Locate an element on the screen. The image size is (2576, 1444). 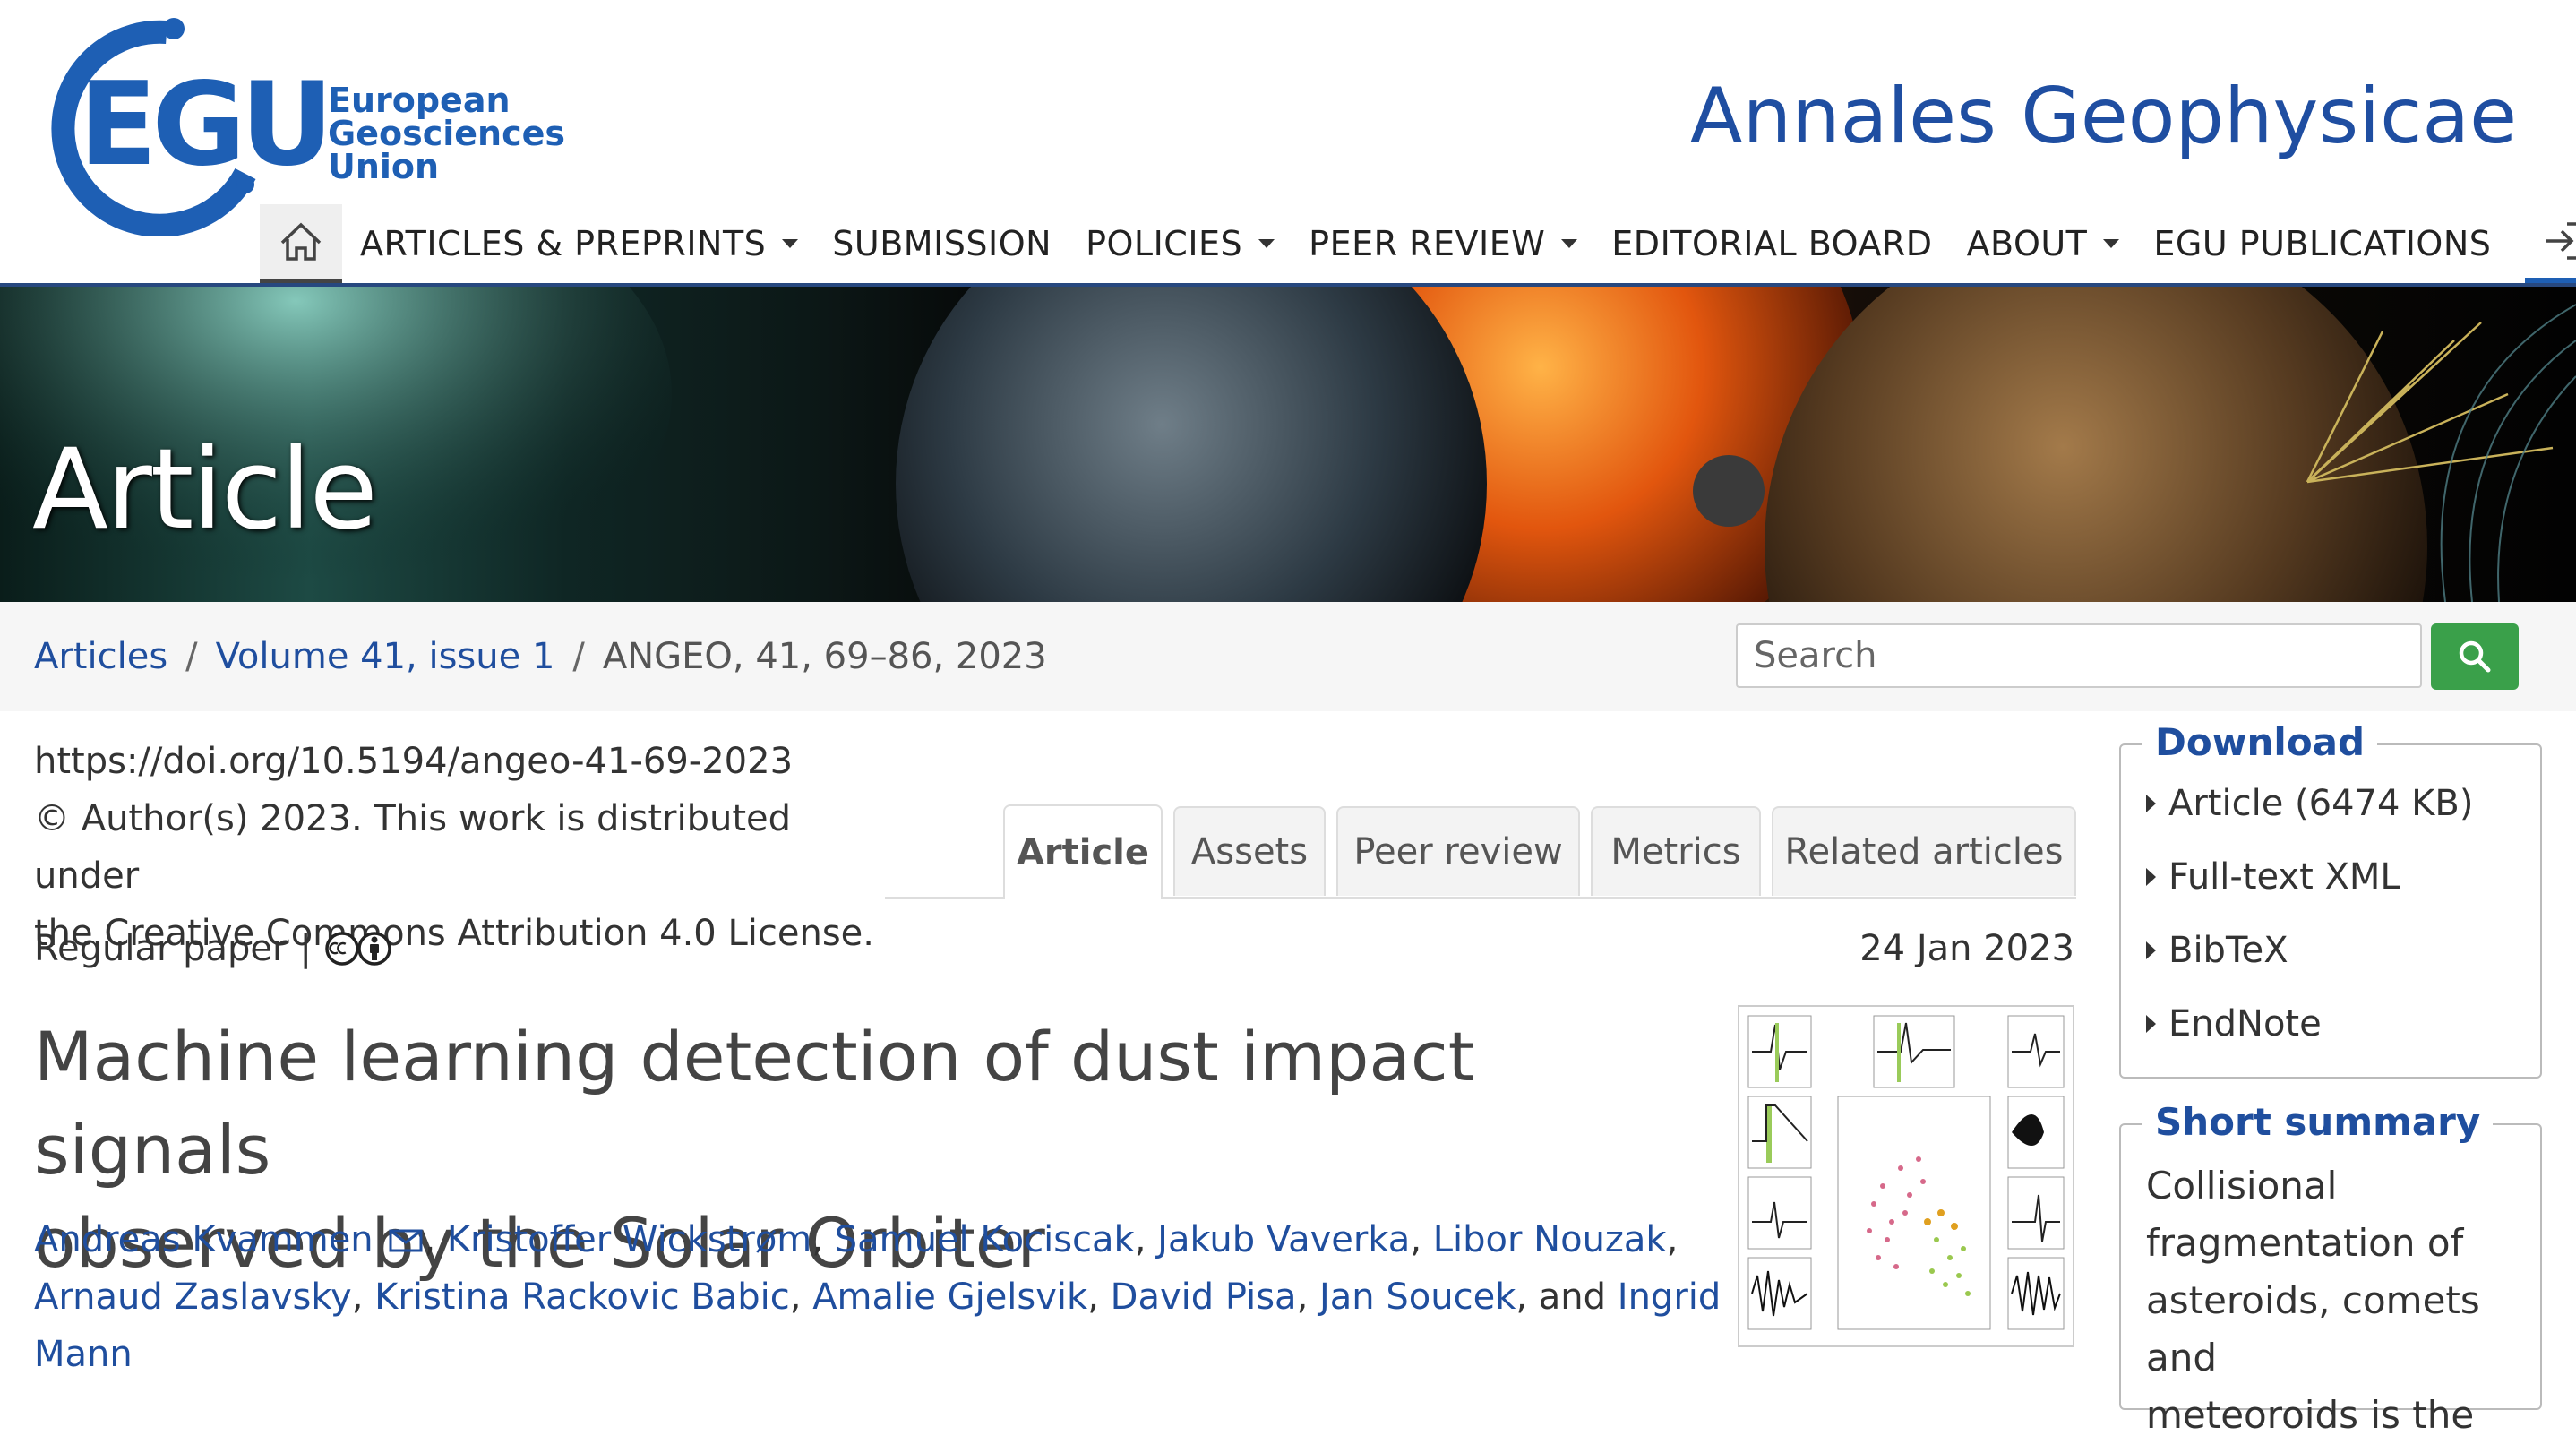
search-icon is located at coordinates (2475, 656).